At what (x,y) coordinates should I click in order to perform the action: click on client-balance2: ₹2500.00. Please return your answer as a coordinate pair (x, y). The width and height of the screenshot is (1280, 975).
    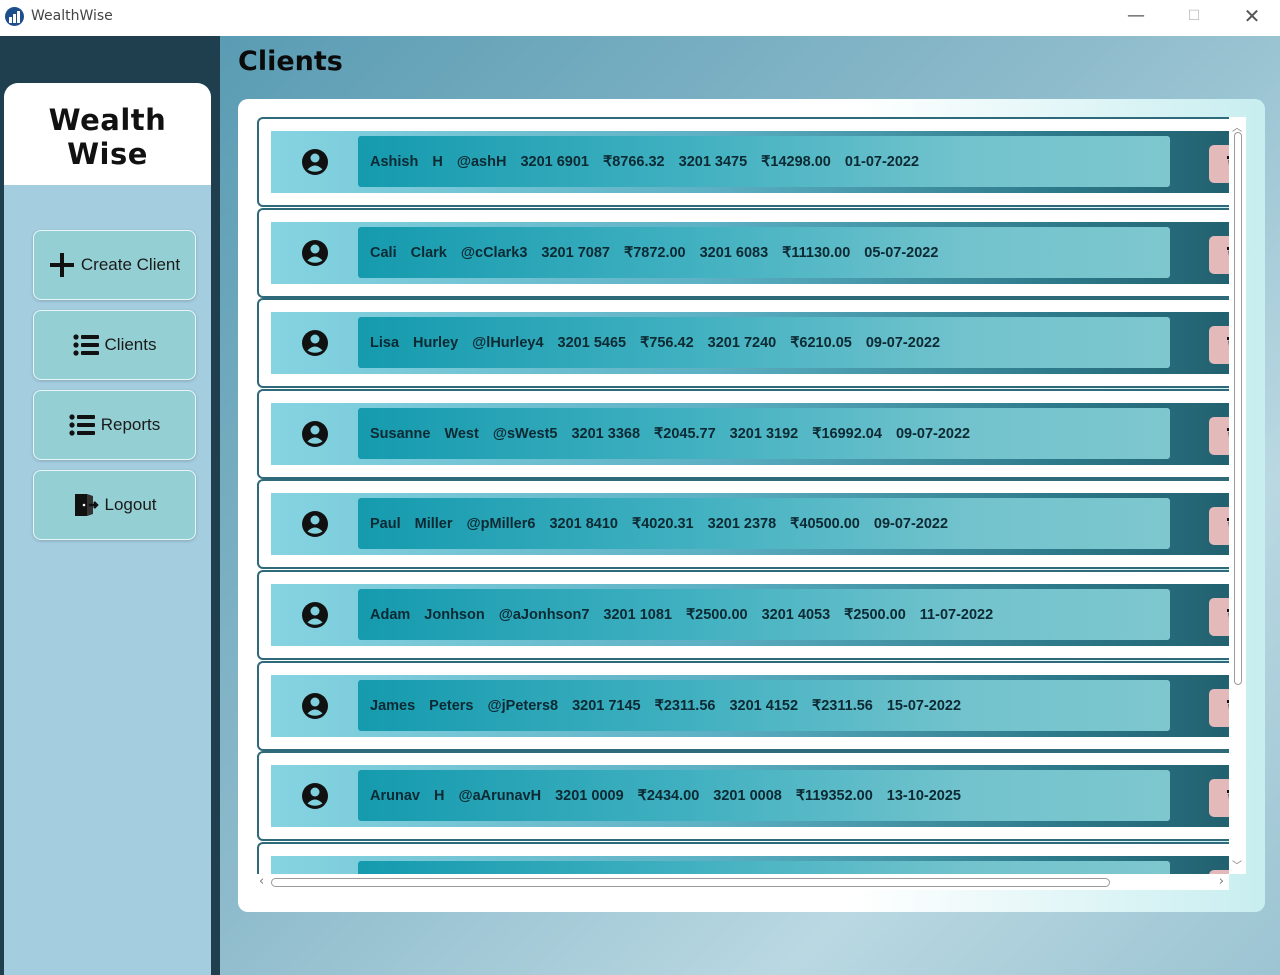
    Looking at the image, I should click on (875, 614).